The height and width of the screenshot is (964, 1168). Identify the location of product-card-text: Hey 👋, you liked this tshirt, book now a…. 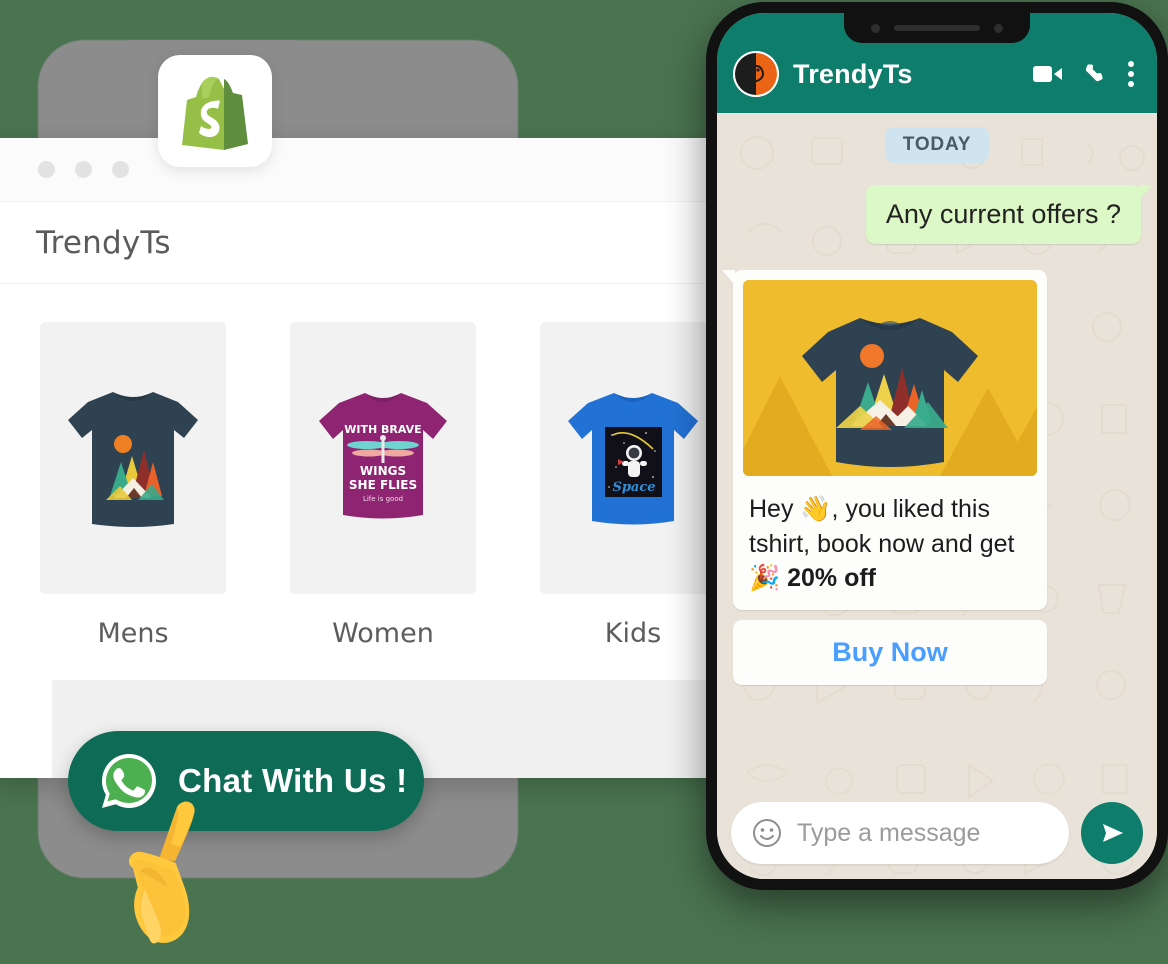
(890, 536).